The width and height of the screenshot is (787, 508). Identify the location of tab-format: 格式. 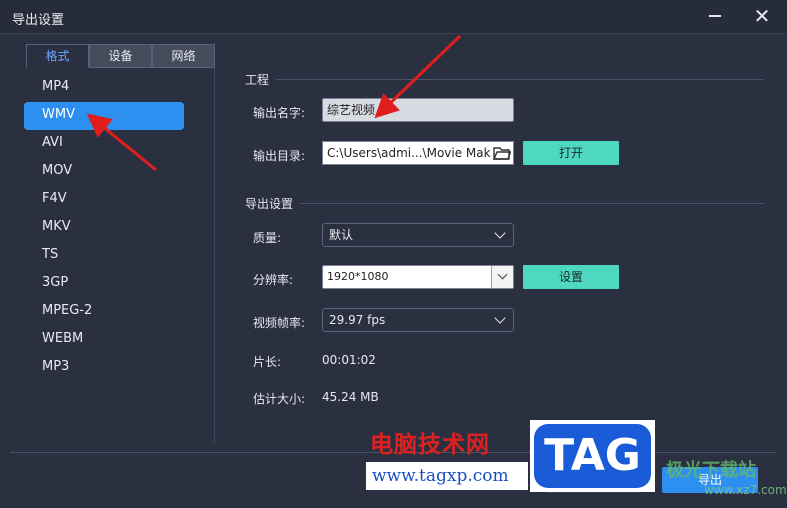
(57, 56).